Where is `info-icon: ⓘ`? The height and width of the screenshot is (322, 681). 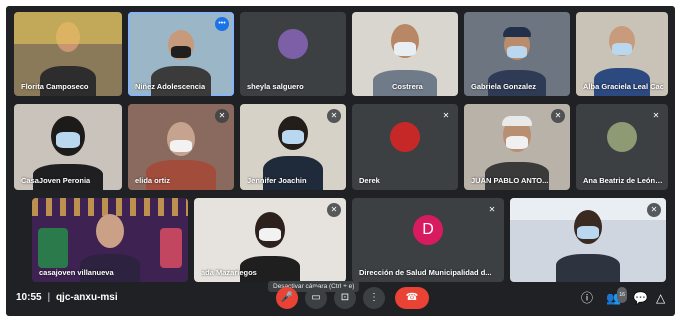 info-icon: ⓘ is located at coordinates (587, 298).